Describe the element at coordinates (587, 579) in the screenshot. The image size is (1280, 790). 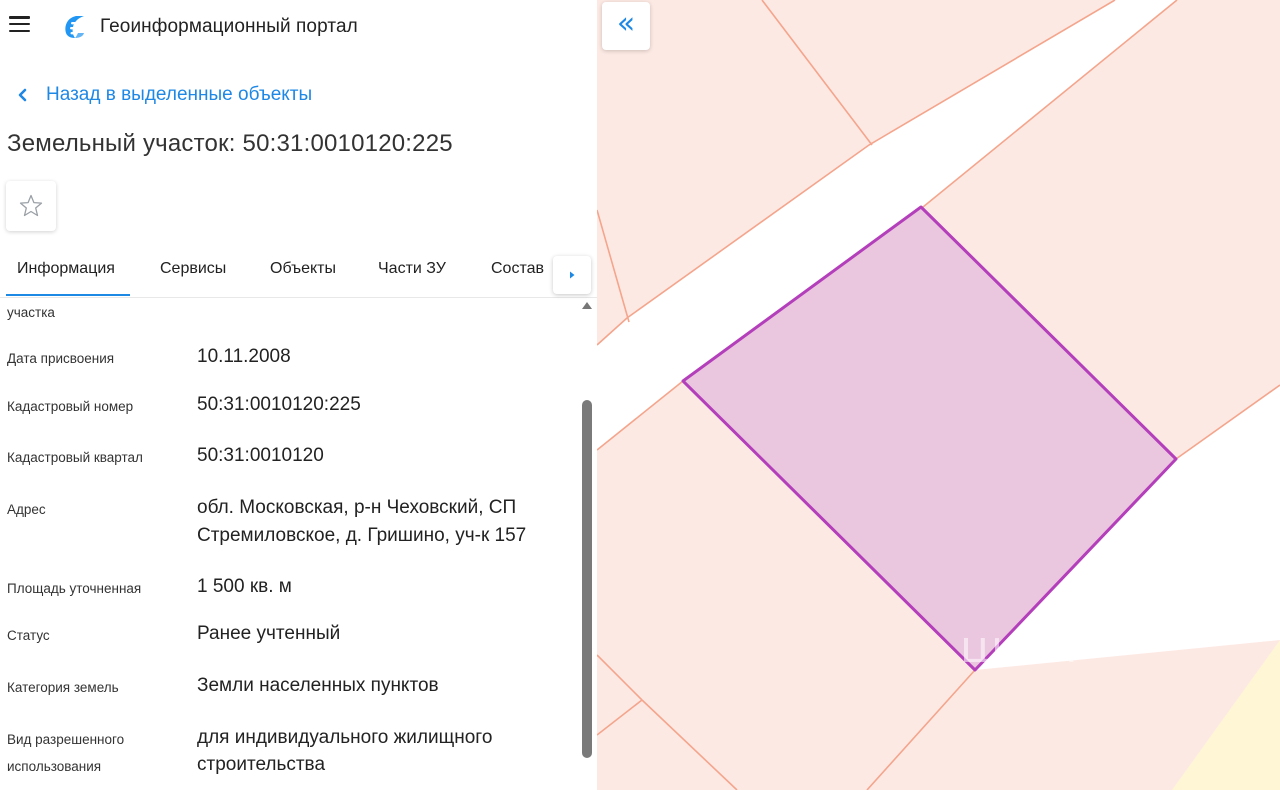
I see `scrollbar-thumb` at that location.